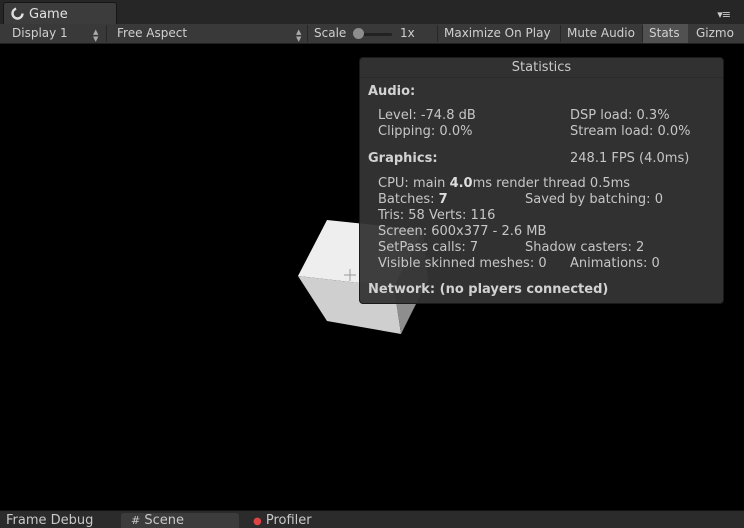 This screenshot has width=744, height=528. I want to click on dsp-load: DSP load: 0.3%, so click(620, 115).